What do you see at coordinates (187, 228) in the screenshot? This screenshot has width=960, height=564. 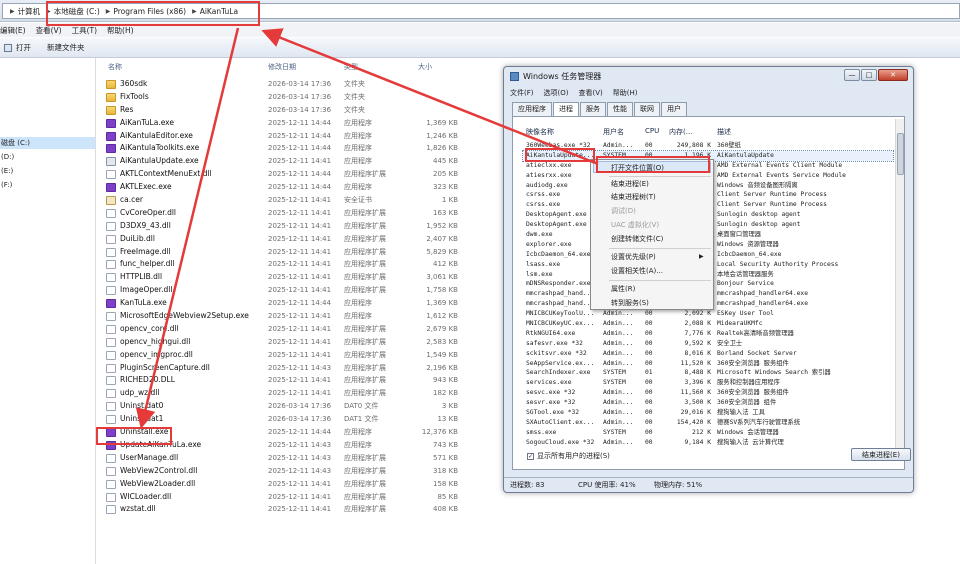 I see `arrow-to-uninstall` at bounding box center [187, 228].